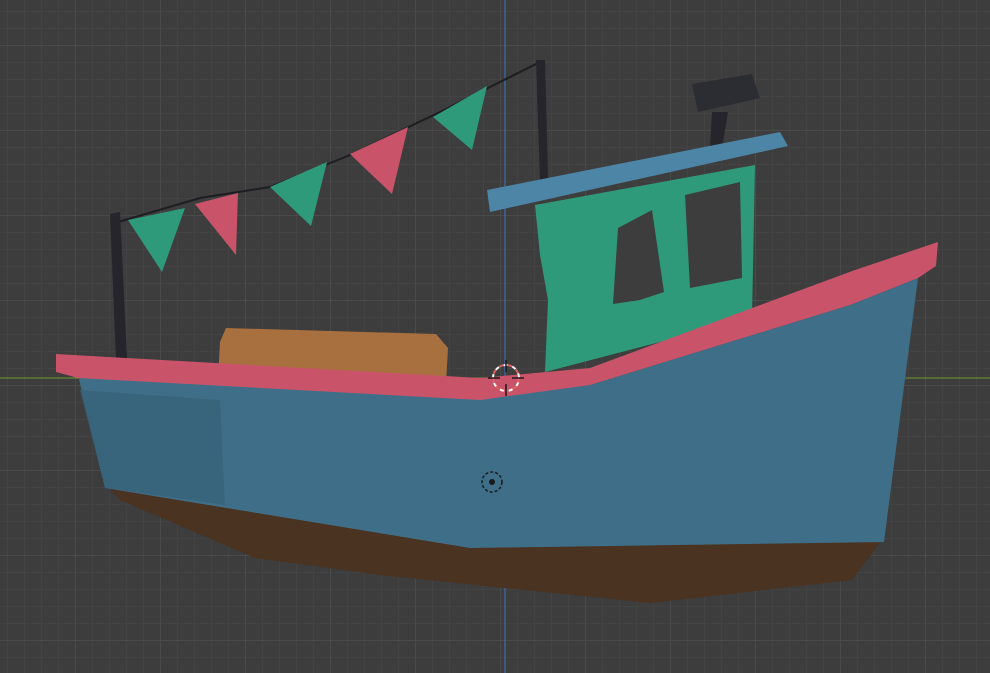  Describe the element at coordinates (726, 93) in the screenshot. I see `roof-lamp` at that location.